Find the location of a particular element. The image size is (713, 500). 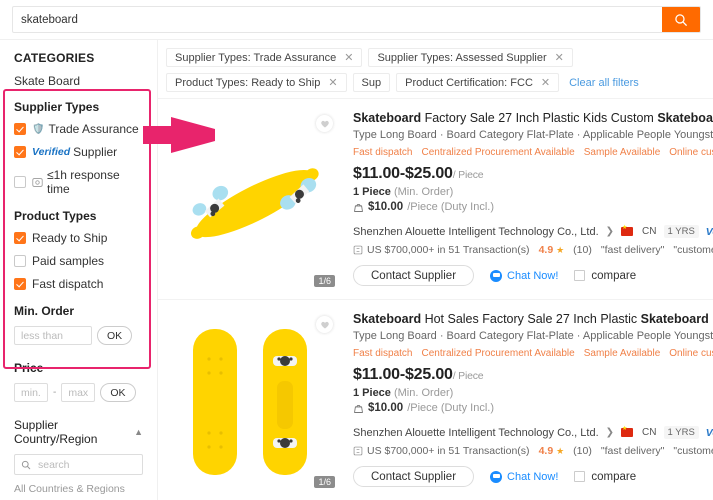

chip-label: Supplier Types: Assessed Supplier is located at coordinates (462, 57).